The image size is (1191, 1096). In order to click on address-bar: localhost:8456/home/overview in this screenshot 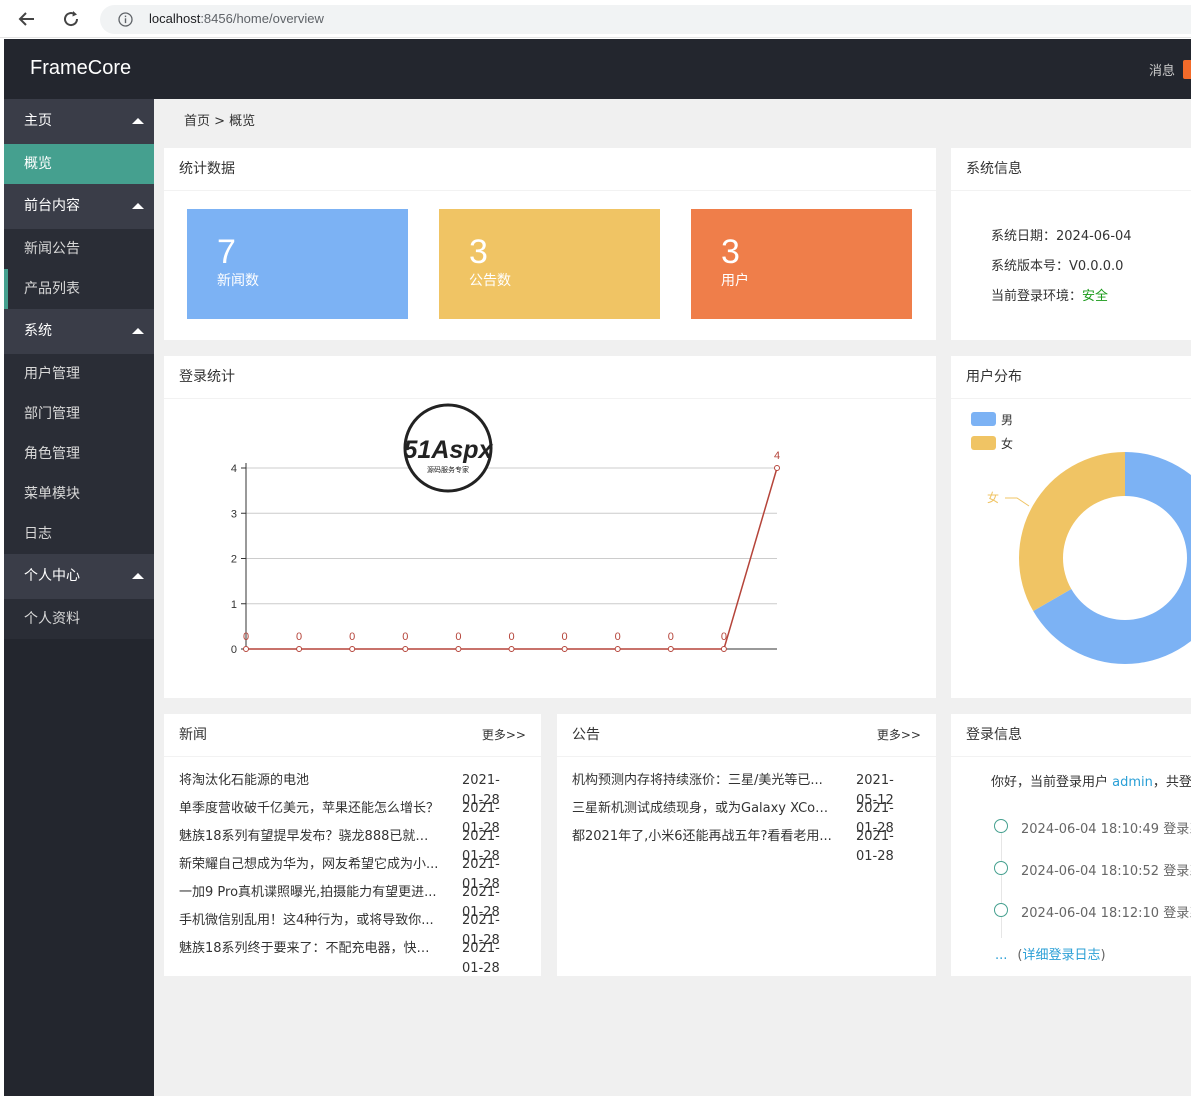, I will do `click(645, 19)`.